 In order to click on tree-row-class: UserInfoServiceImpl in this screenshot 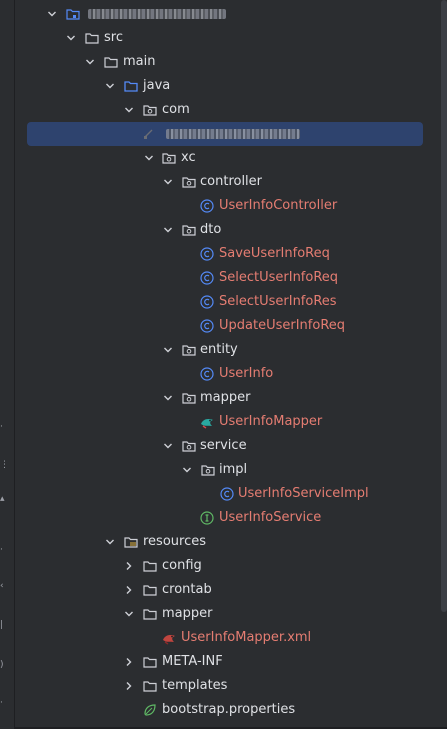, I will do `click(220, 494)`.